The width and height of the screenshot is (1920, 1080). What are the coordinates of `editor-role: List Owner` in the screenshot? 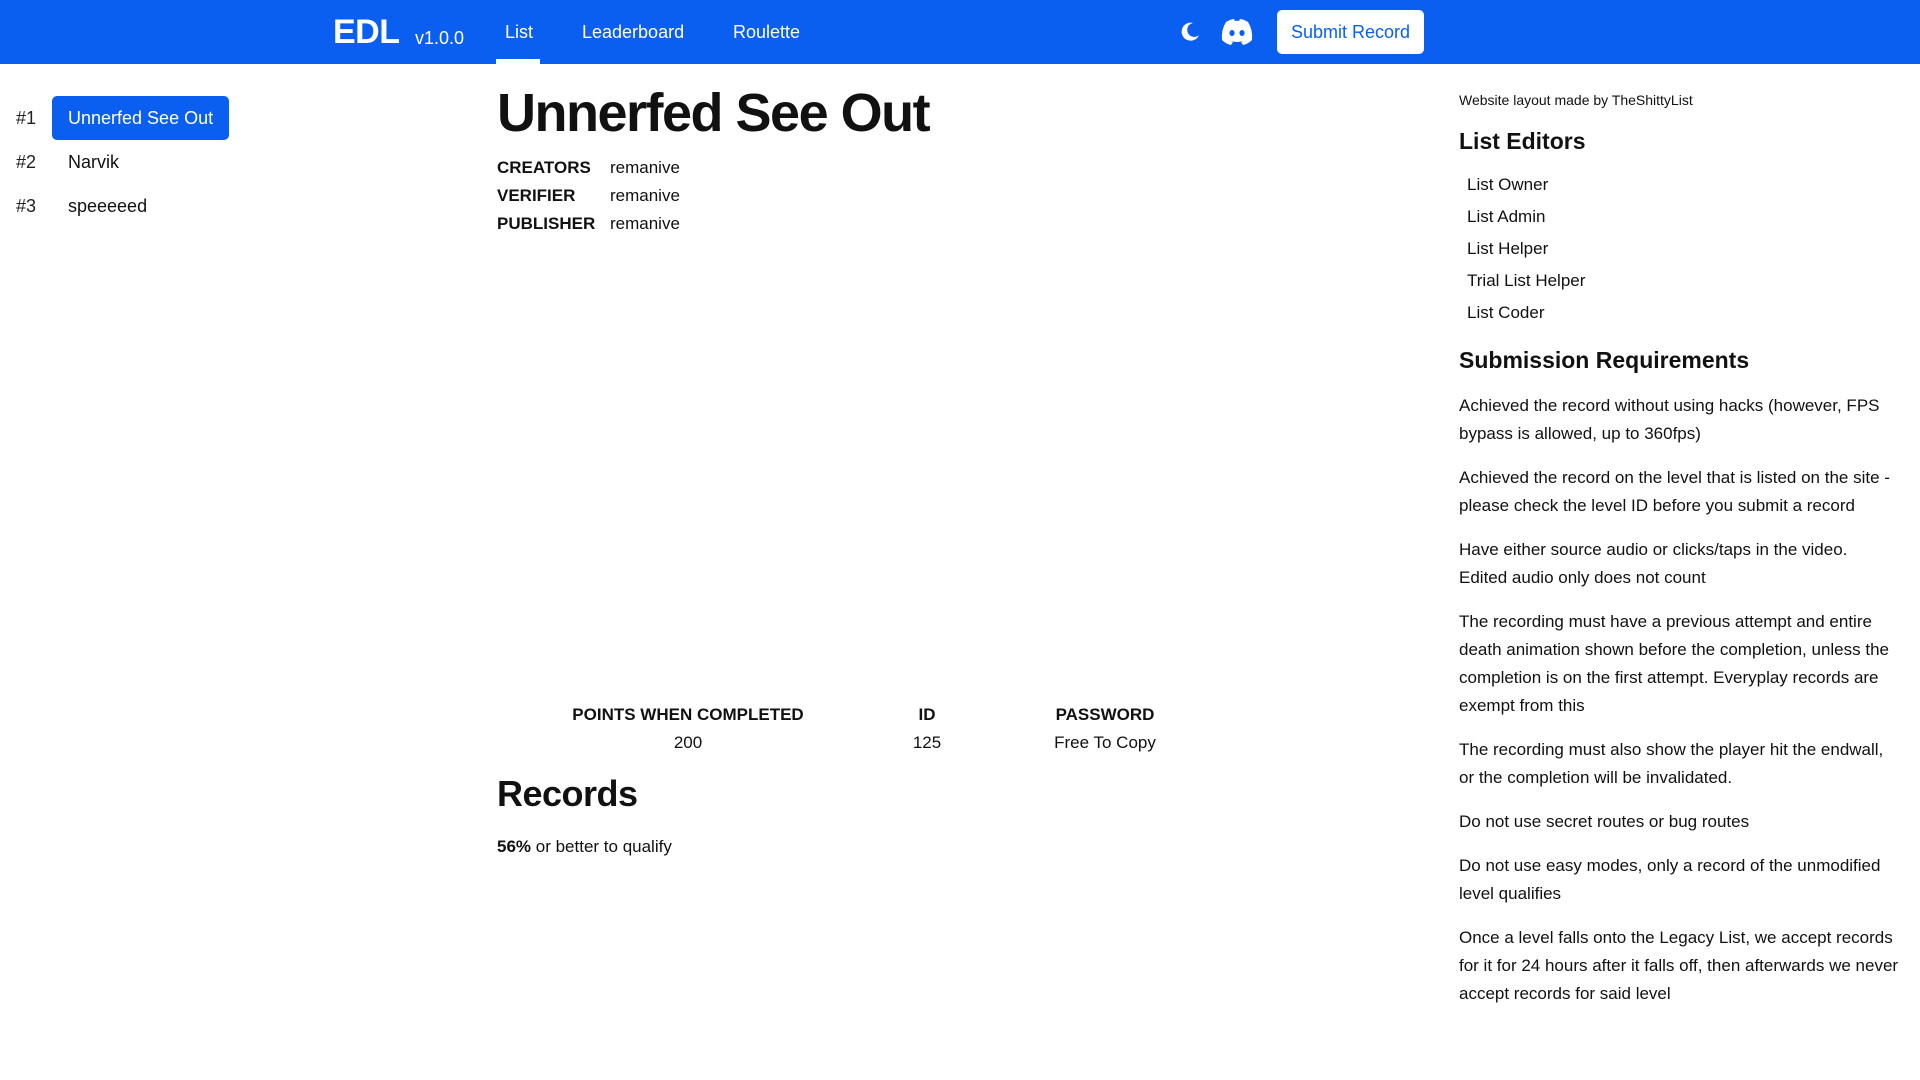 It's located at (1508, 184).